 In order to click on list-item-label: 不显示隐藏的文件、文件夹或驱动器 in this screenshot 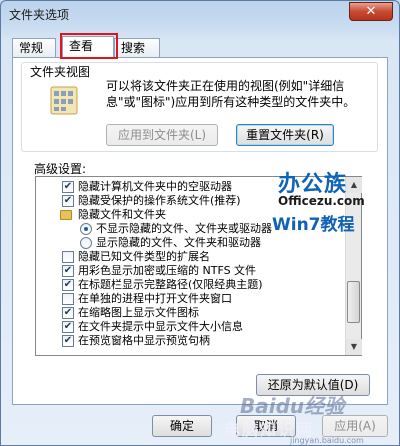, I will do `click(184, 228)`.